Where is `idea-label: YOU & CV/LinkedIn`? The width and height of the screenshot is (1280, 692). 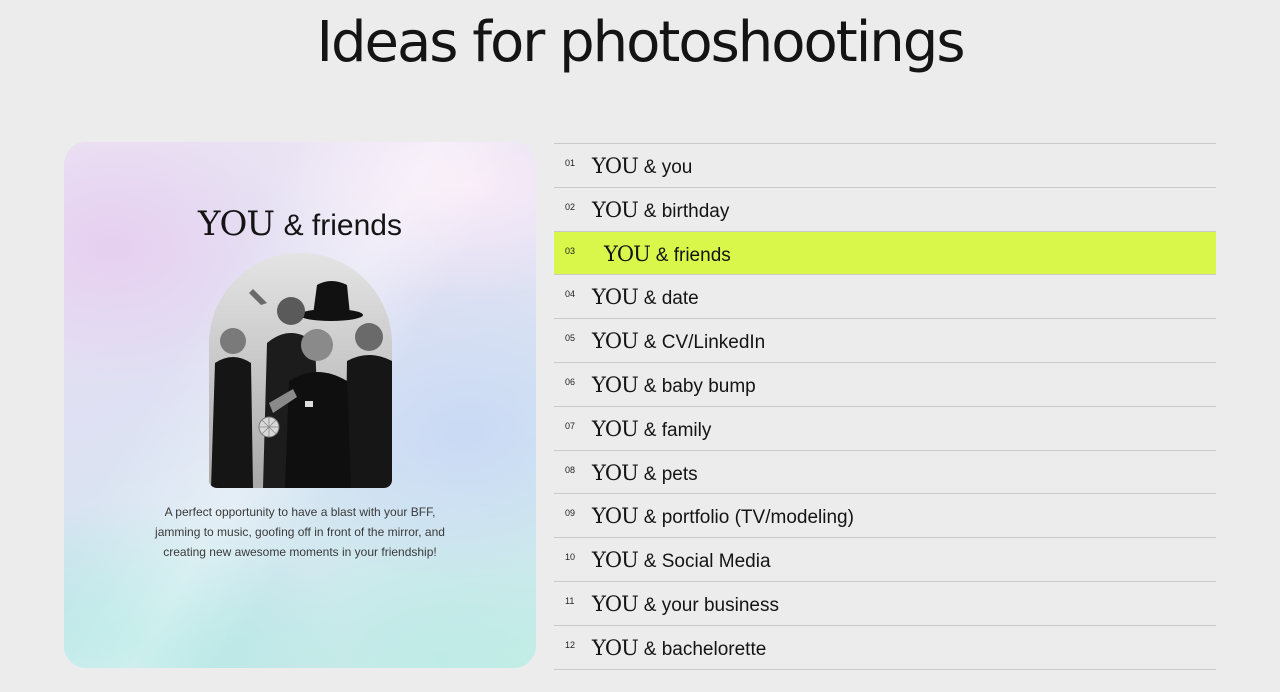 idea-label: YOU & CV/LinkedIn is located at coordinates (678, 342).